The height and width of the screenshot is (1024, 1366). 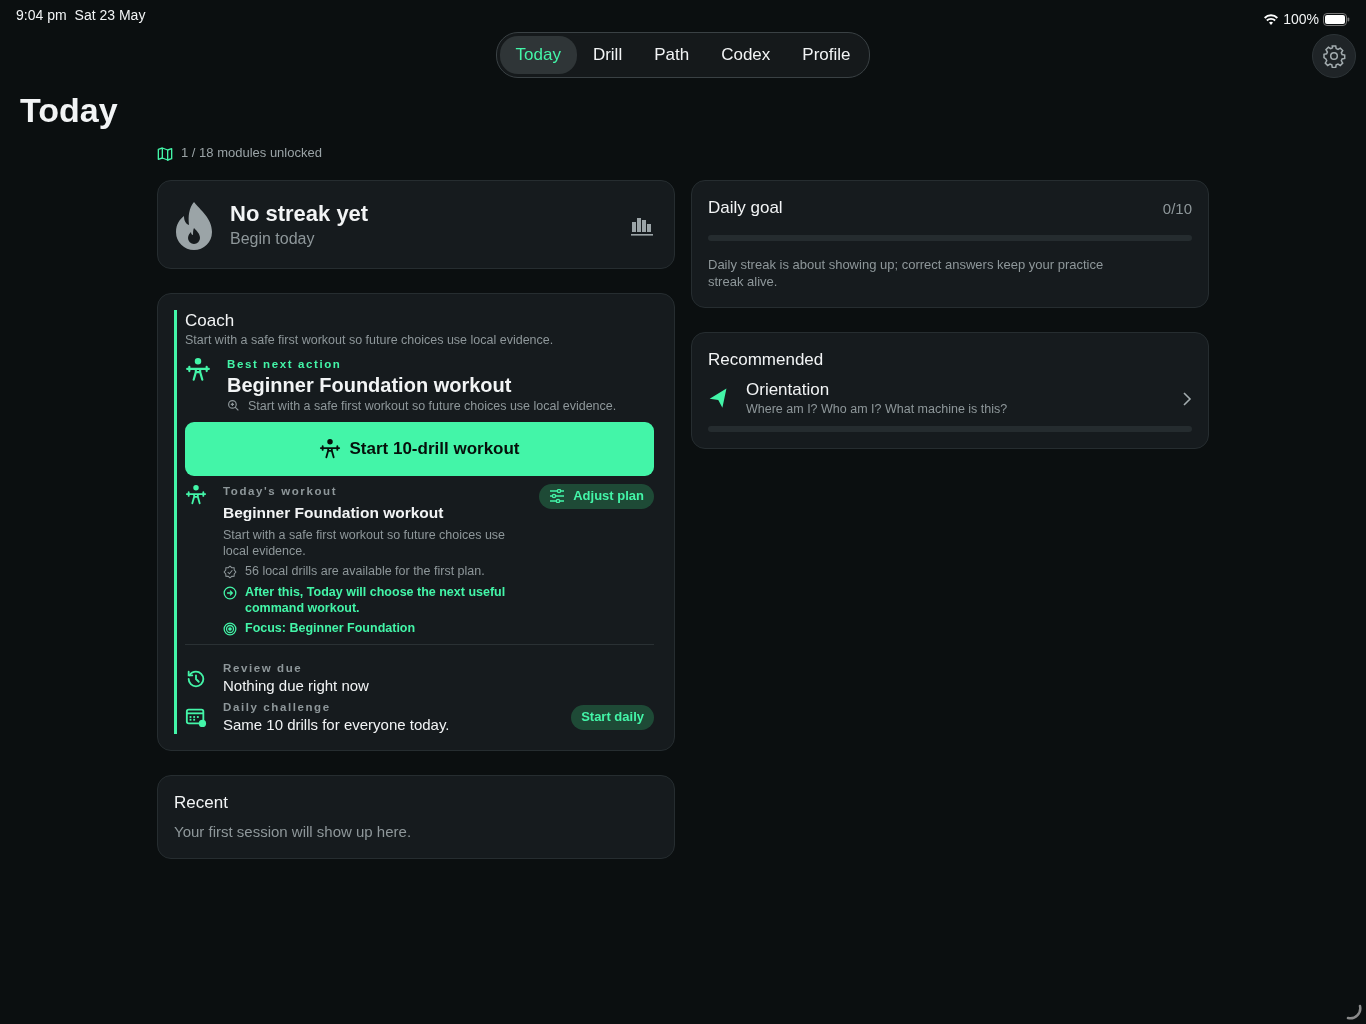 I want to click on tab: Profile, so click(x=826, y=55).